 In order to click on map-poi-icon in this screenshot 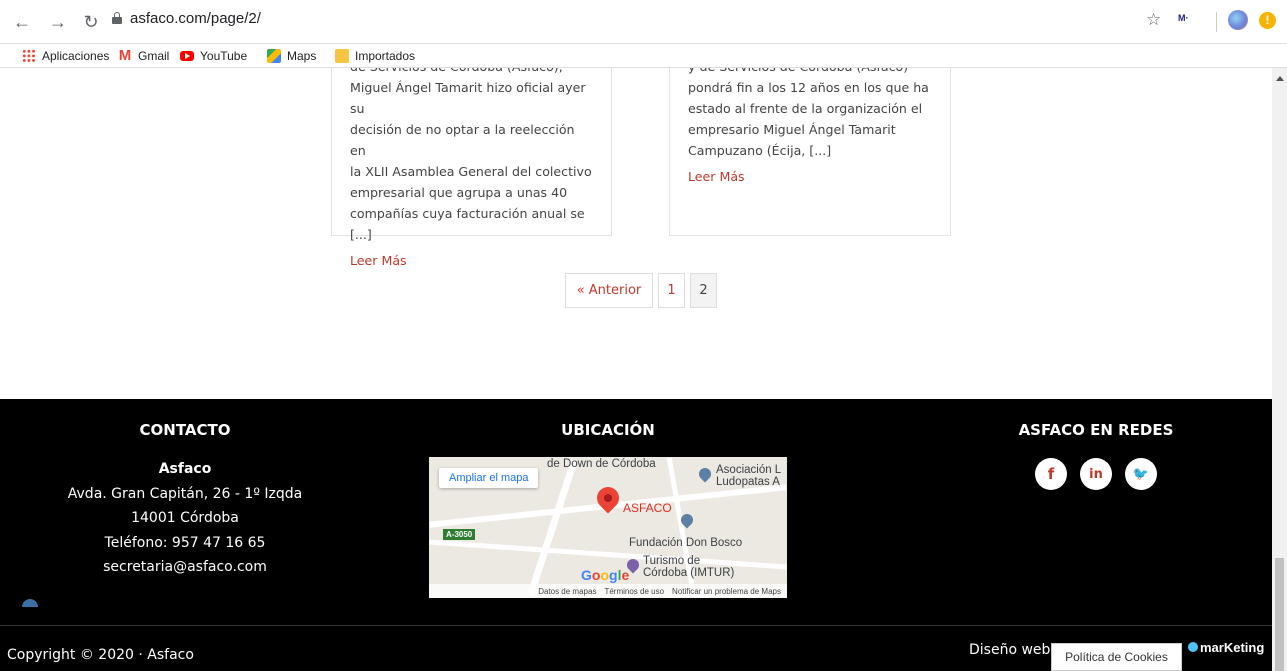, I will do `click(705, 474)`.